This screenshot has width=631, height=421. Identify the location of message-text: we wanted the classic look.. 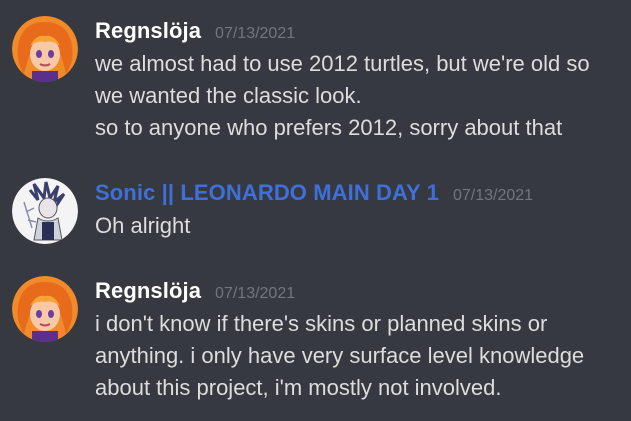
(228, 95).